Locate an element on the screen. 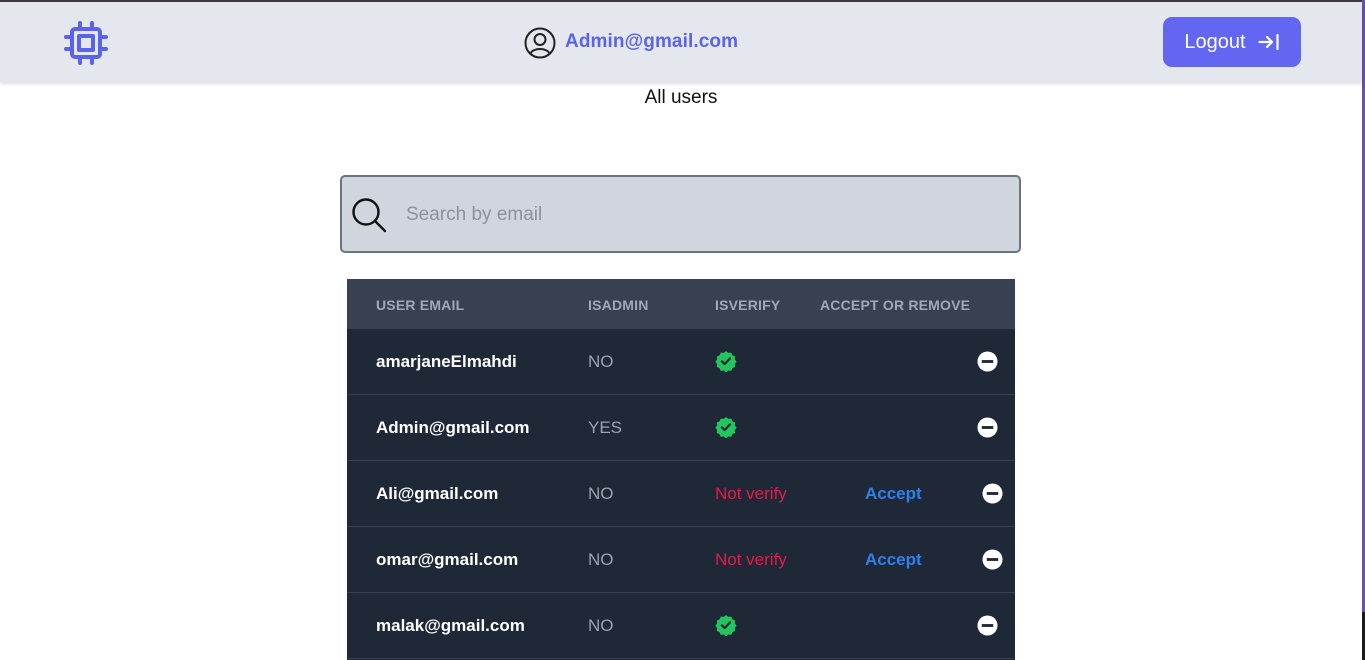 This screenshot has width=1365, height=660. logout-label: Logout is located at coordinates (1215, 41).